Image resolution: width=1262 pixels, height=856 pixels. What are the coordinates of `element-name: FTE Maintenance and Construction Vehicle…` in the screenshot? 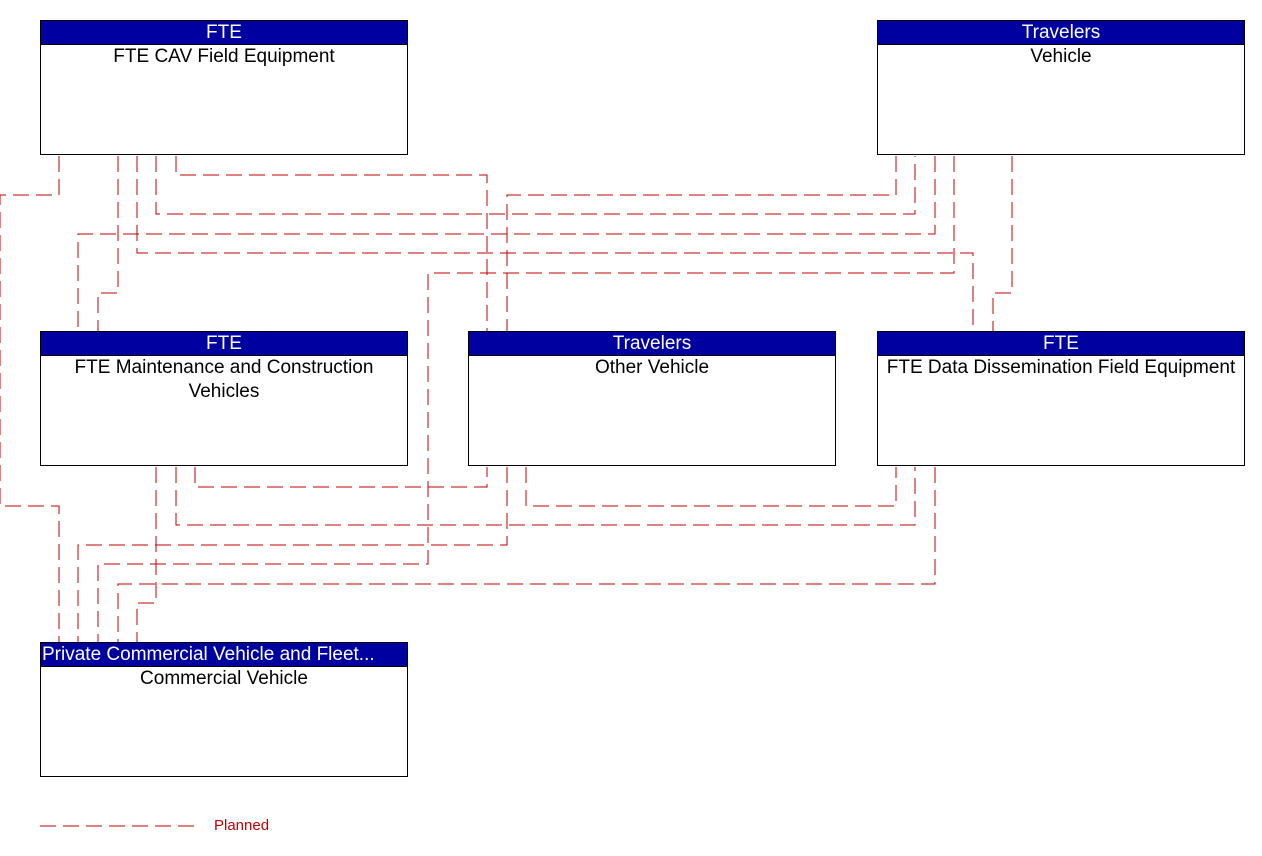 It's located at (224, 379).